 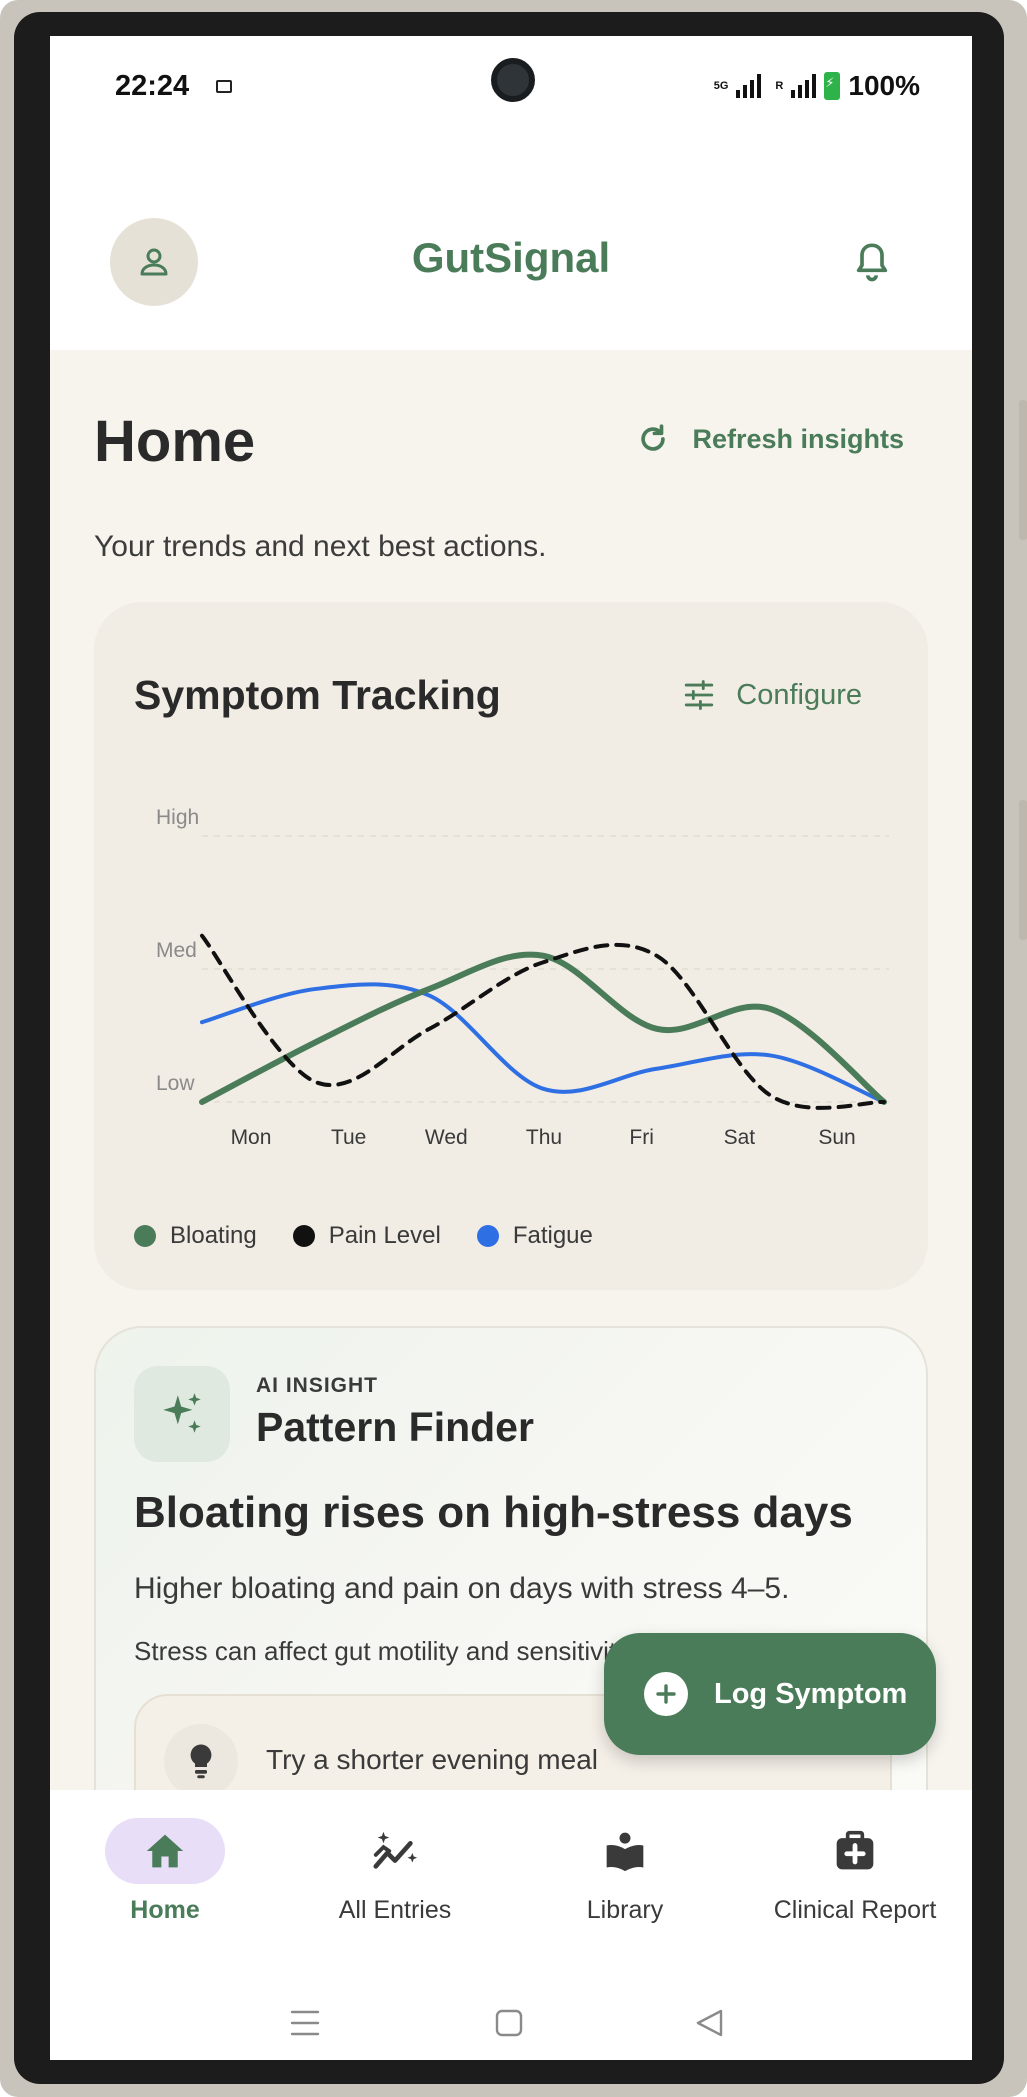 What do you see at coordinates (836, 1137) in the screenshot?
I see `x-tick-label: Sun` at bounding box center [836, 1137].